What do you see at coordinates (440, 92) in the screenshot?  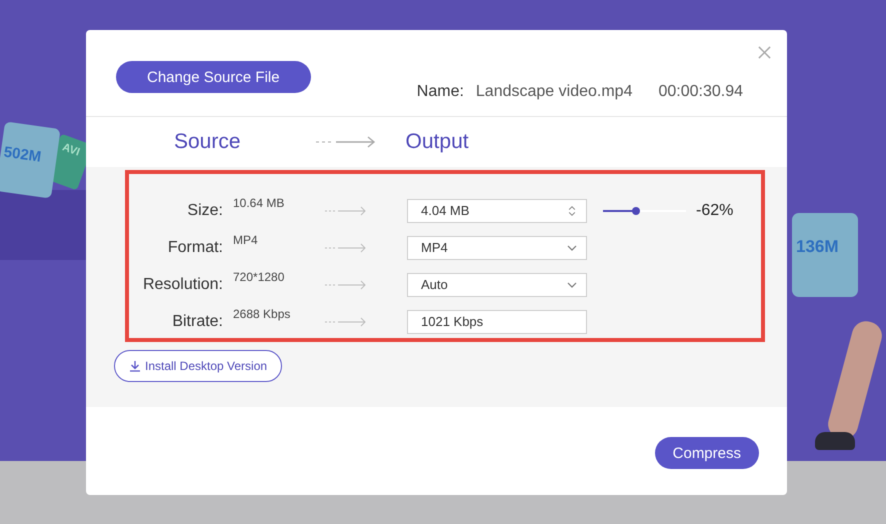 I see `name-label: Name:` at bounding box center [440, 92].